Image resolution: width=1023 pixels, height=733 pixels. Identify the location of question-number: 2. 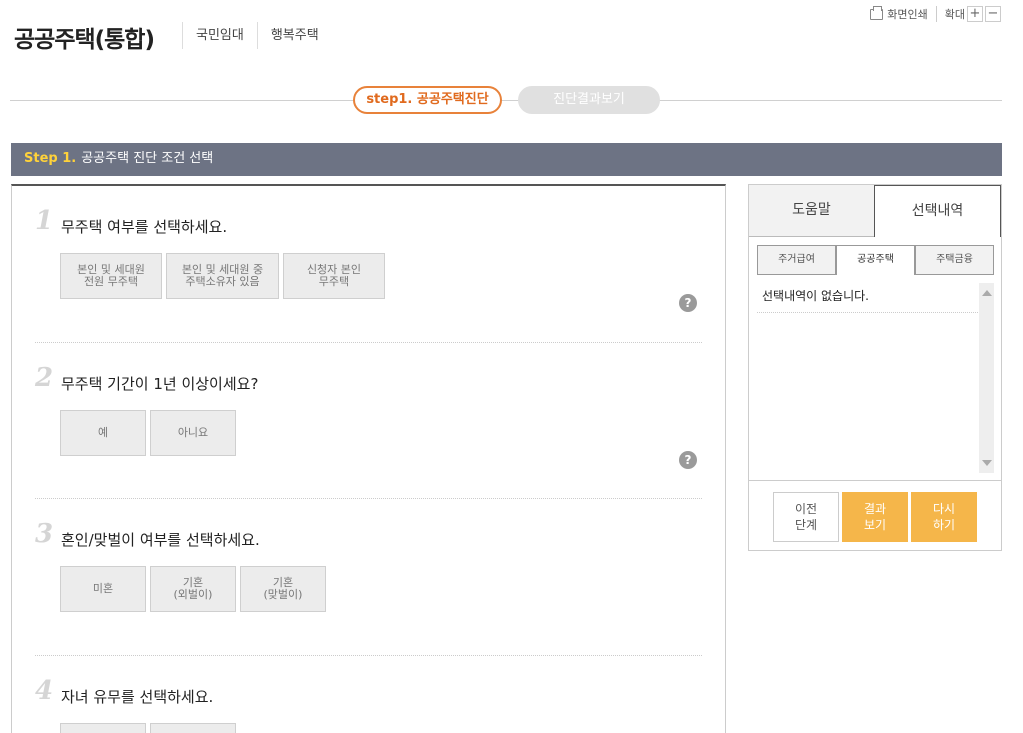
(44, 378).